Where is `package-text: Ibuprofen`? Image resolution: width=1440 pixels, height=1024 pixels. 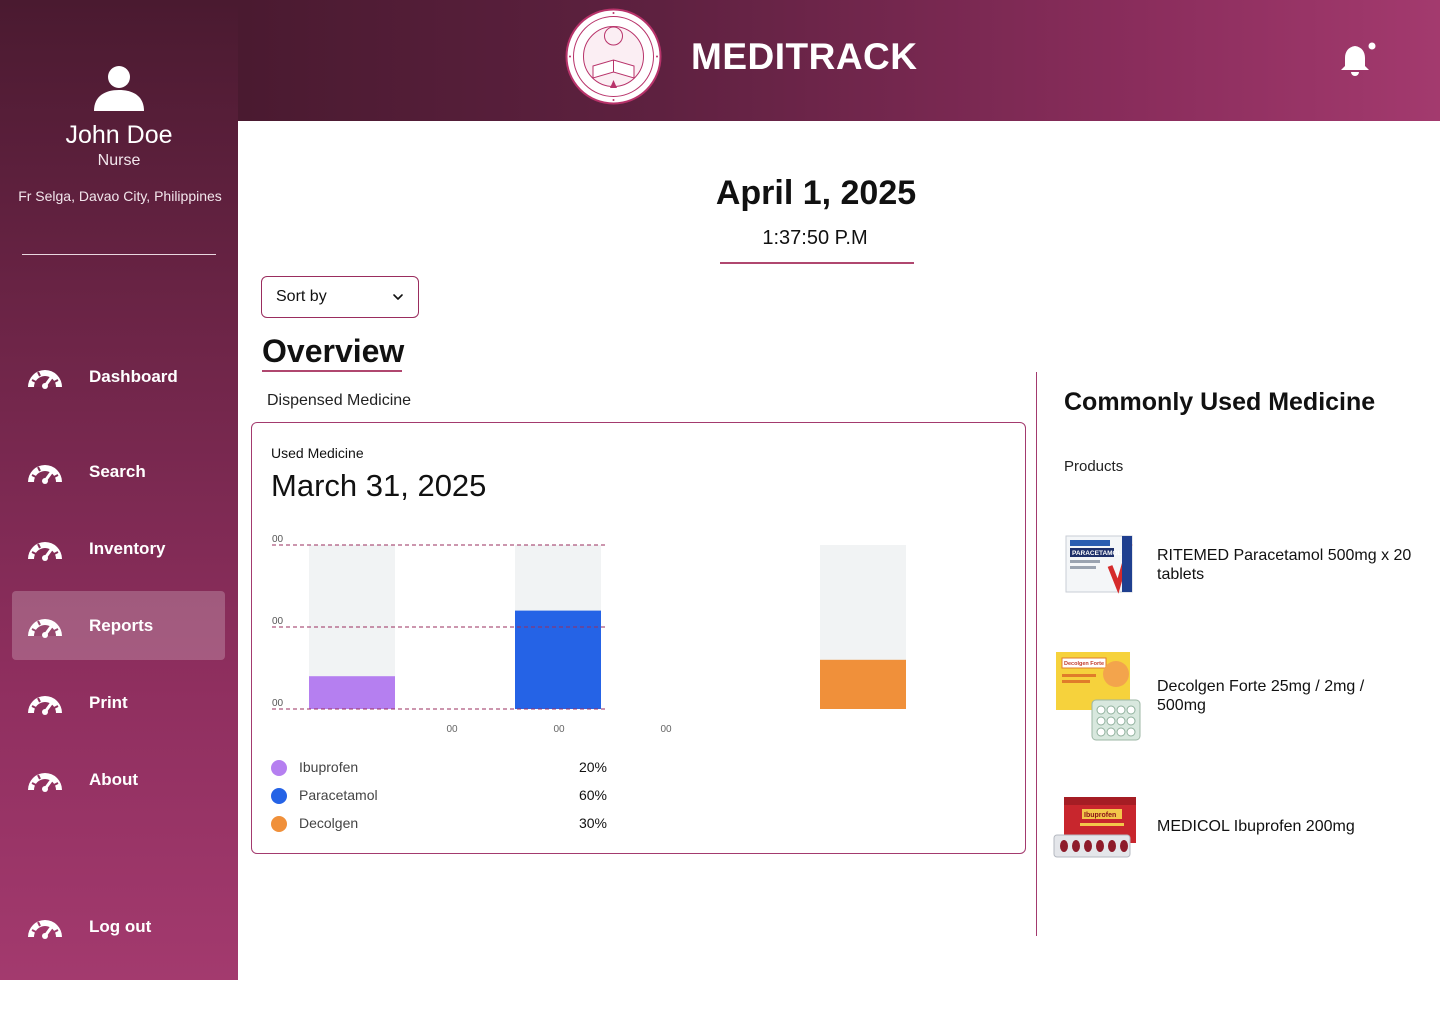
package-text: Ibuprofen is located at coordinates (1100, 815).